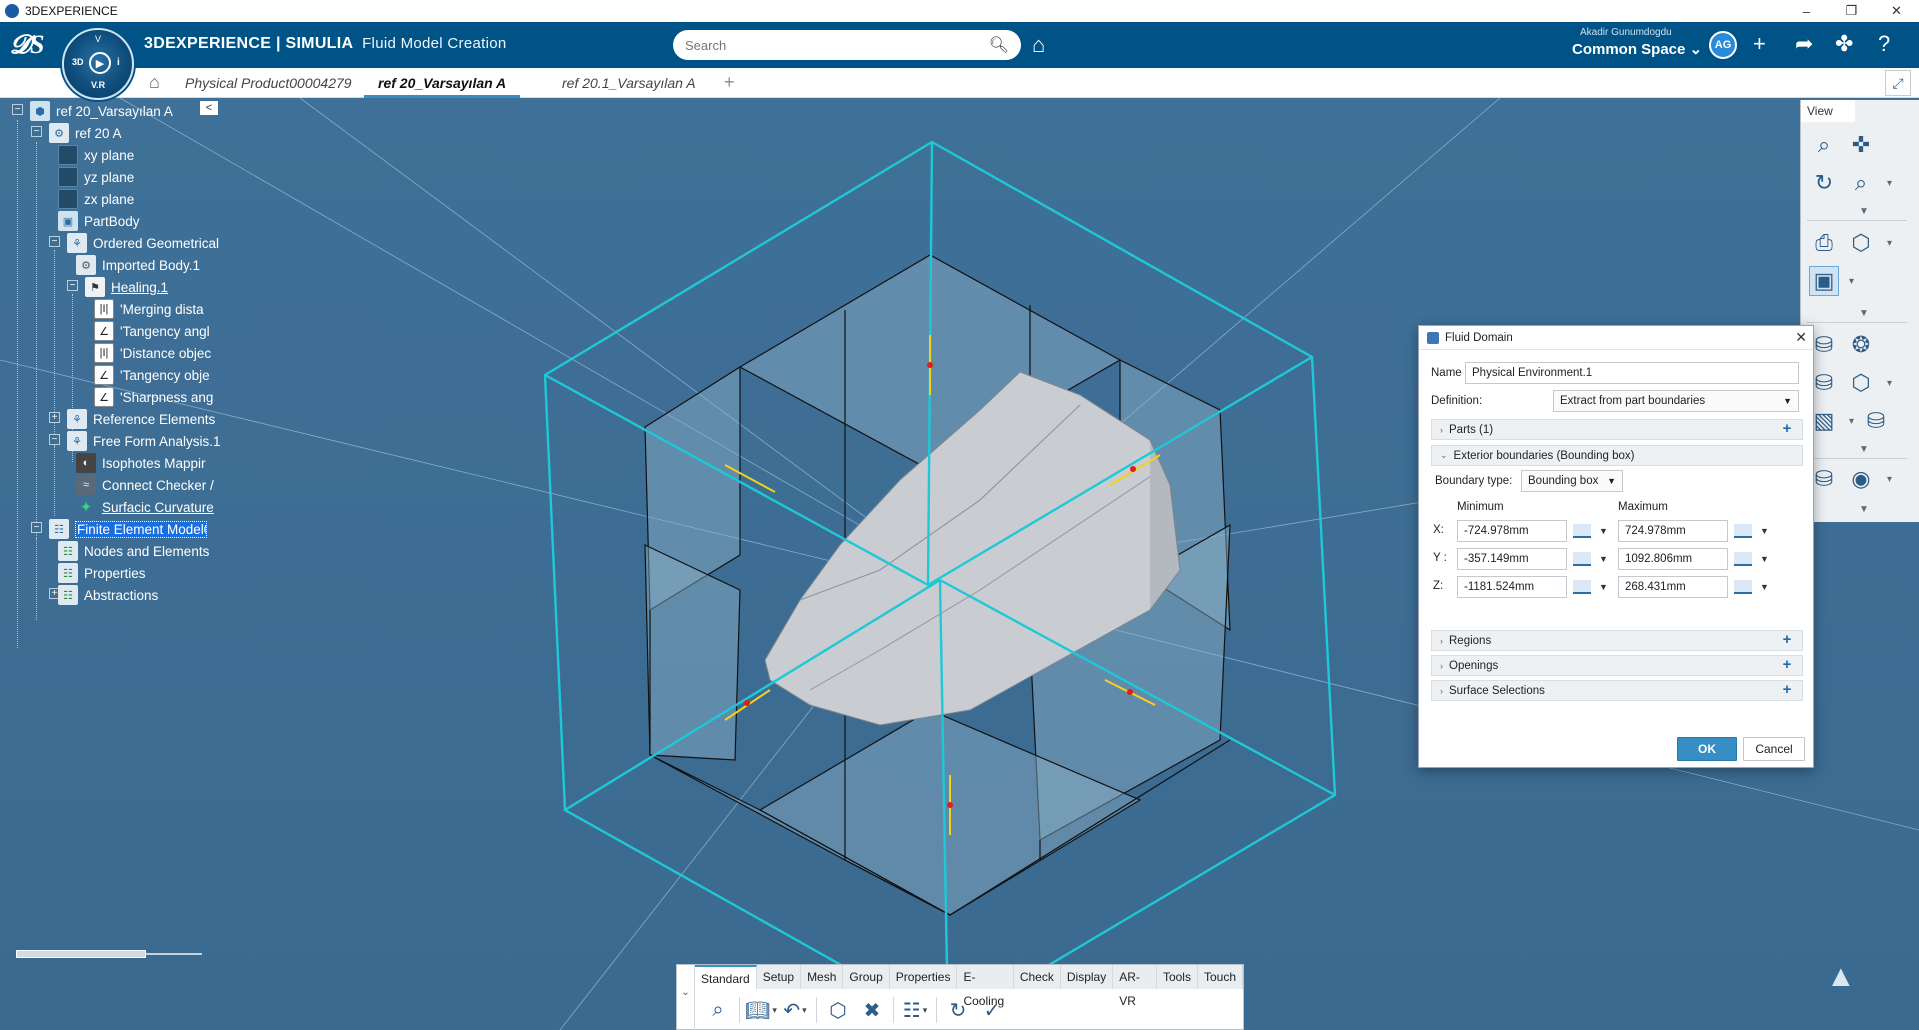 The width and height of the screenshot is (1919, 1030). What do you see at coordinates (1512, 587) in the screenshot?
I see `z-min-field: -1181.524mm` at bounding box center [1512, 587].